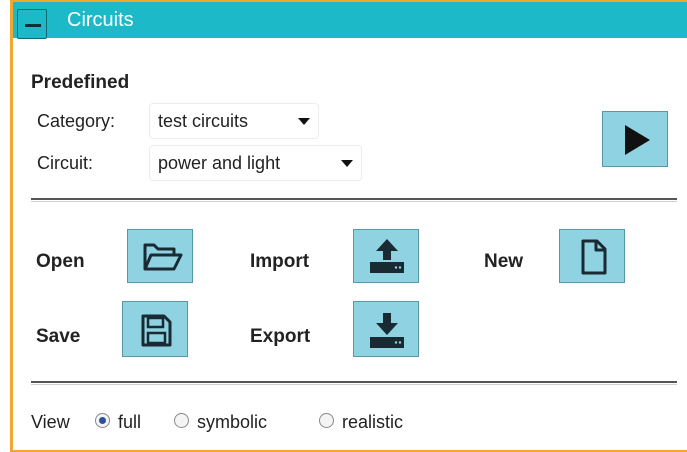  Describe the element at coordinates (372, 422) in the screenshot. I see `view-realistic-label: realistic` at that location.